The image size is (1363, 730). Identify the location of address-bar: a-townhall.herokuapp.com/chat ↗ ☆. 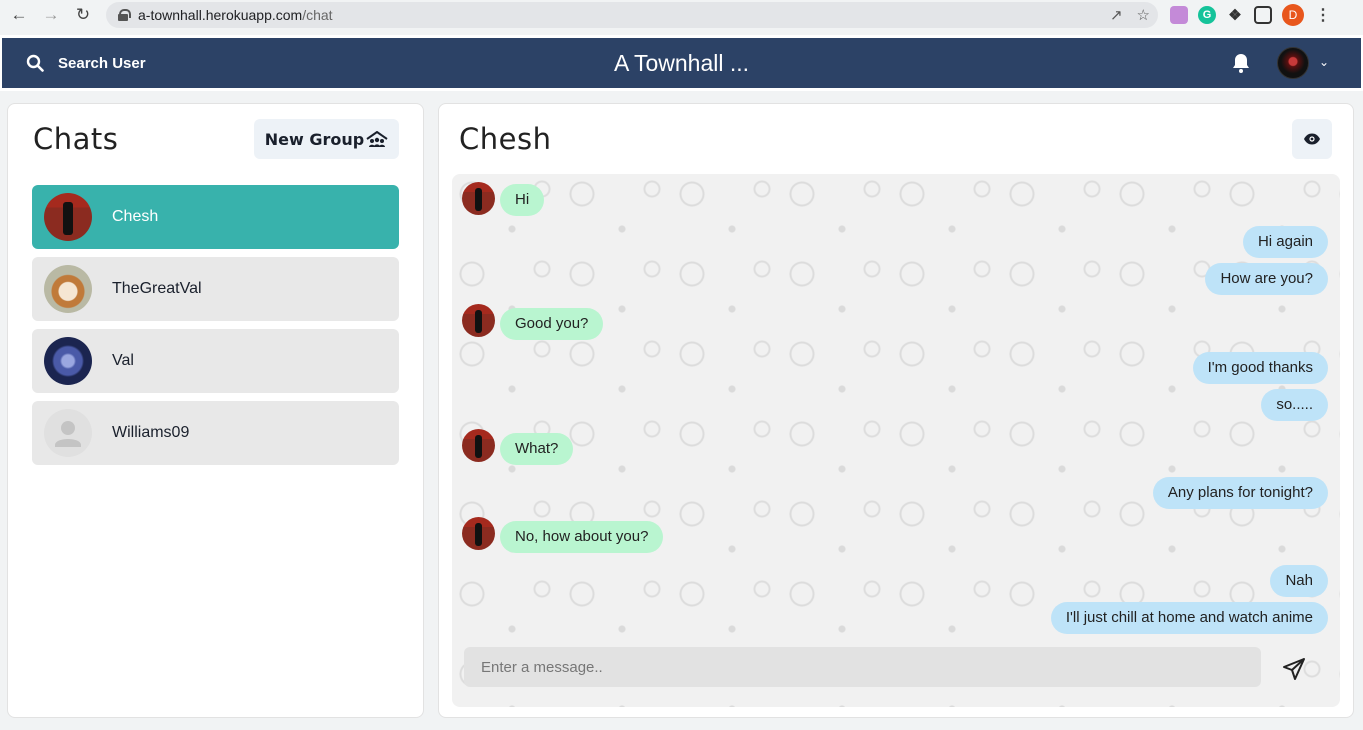
(632, 15).